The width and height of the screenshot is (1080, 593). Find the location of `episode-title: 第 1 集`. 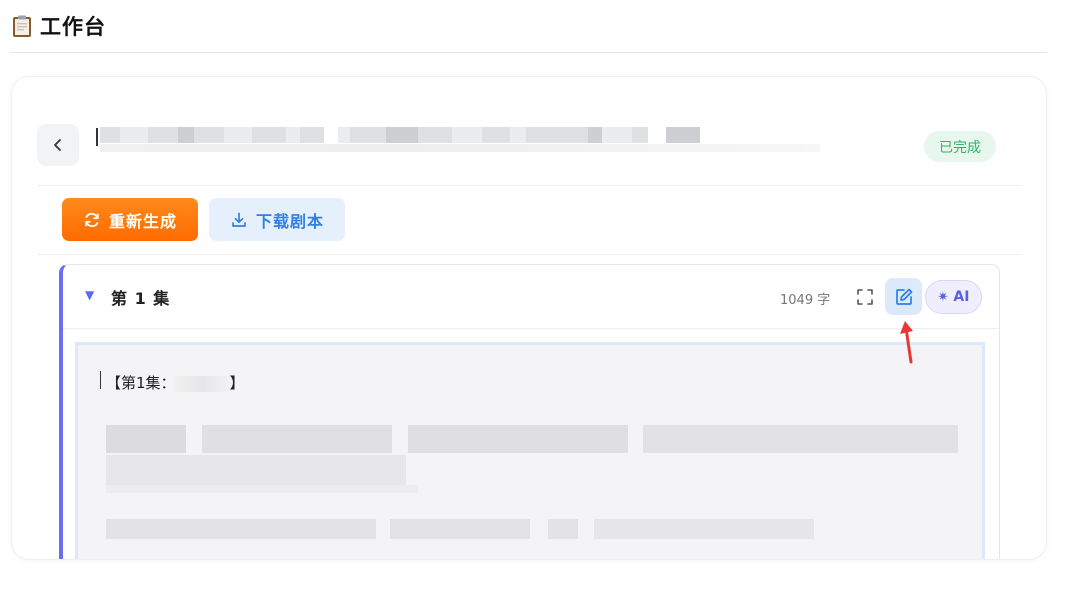

episode-title: 第 1 集 is located at coordinates (141, 298).